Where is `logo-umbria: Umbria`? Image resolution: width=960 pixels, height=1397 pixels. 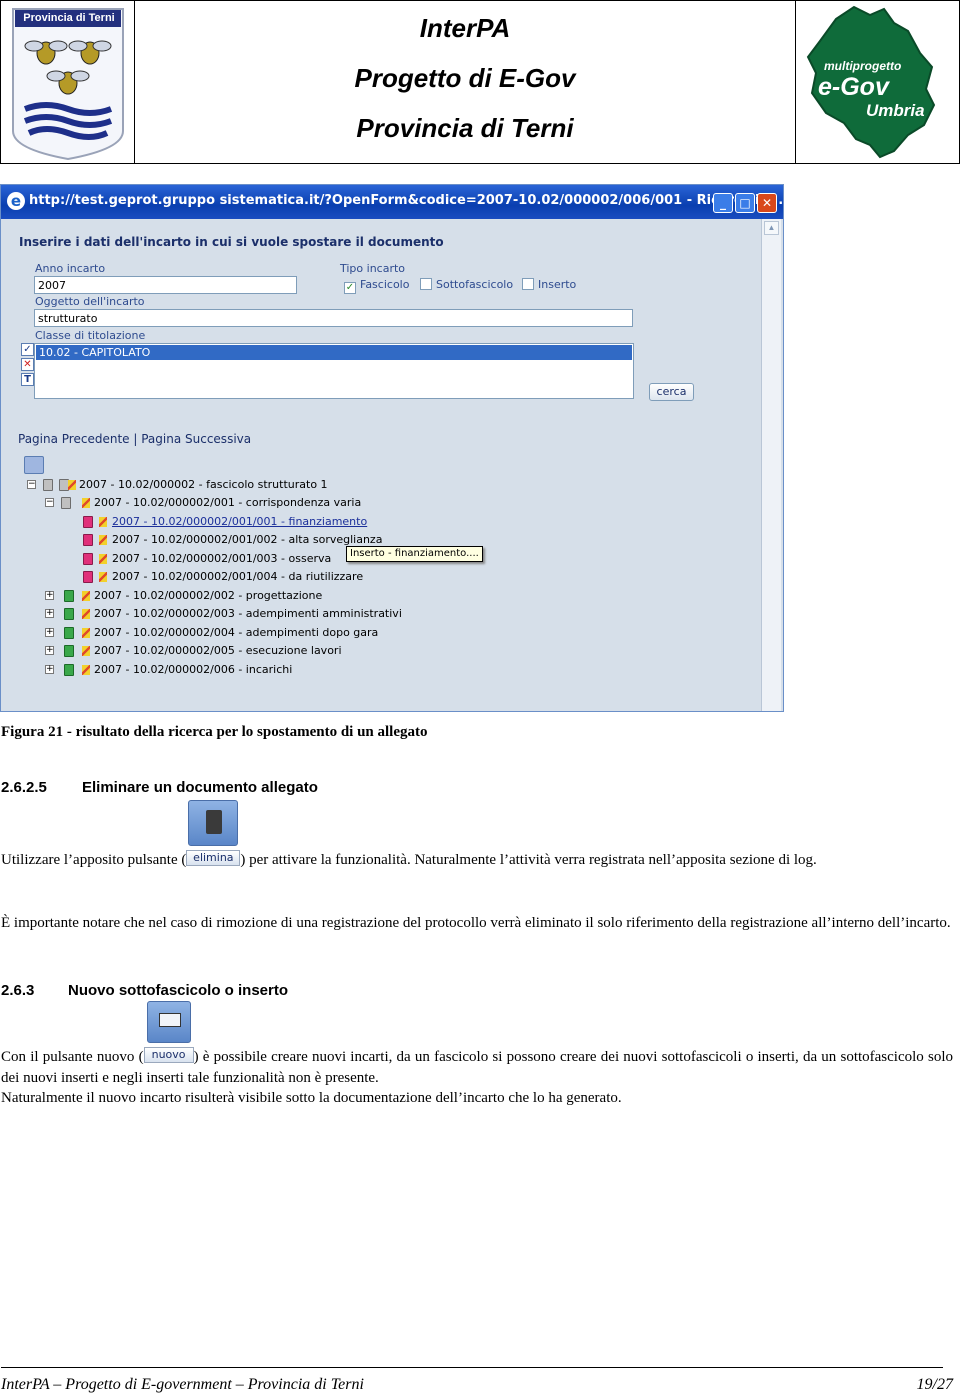 logo-umbria: Umbria is located at coordinates (895, 110).